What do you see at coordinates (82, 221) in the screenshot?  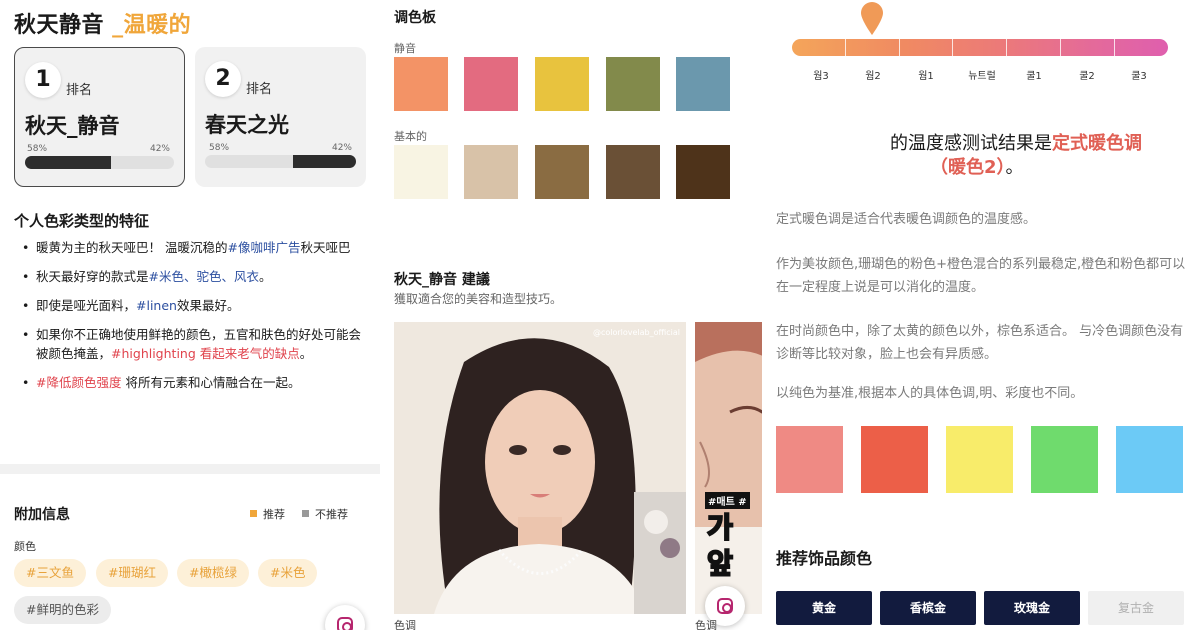 I see `features-title: 个人色彩类型的特征` at bounding box center [82, 221].